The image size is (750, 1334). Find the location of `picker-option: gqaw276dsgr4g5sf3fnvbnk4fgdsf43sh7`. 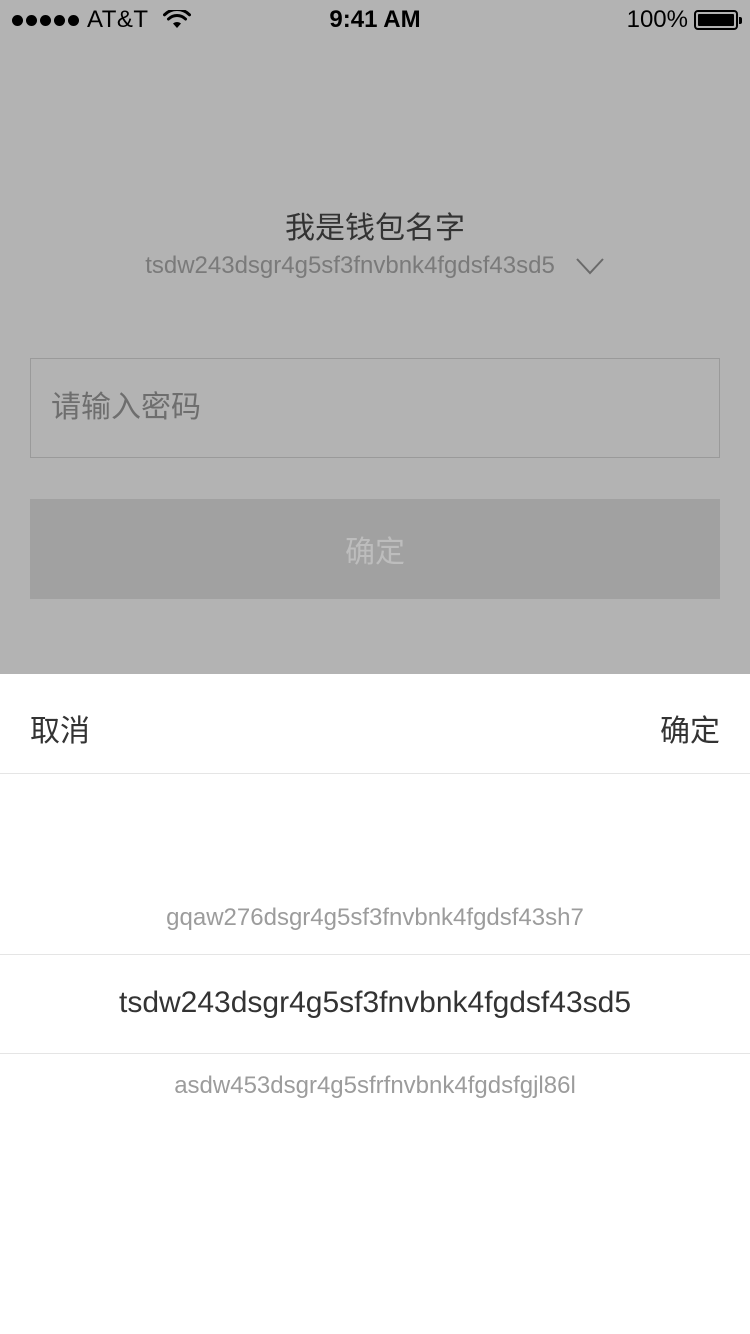

picker-option: gqaw276dsgr4g5sf3fnvbnk4fgdsf43sh7 is located at coordinates (375, 918).